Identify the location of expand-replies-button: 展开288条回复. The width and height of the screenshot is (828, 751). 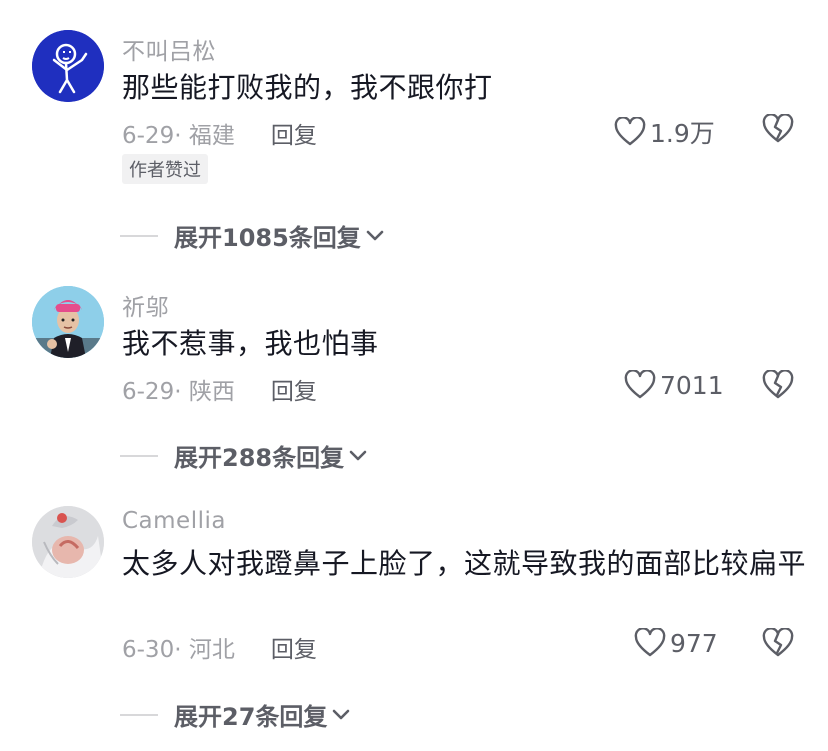
(244, 455).